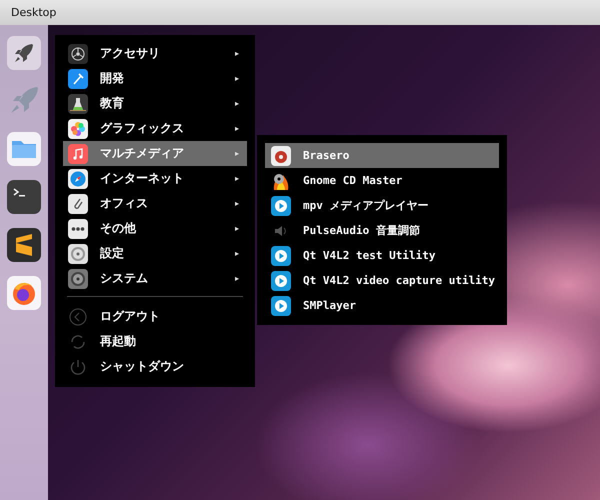  I want to click on terminal-icon, so click(24, 197).